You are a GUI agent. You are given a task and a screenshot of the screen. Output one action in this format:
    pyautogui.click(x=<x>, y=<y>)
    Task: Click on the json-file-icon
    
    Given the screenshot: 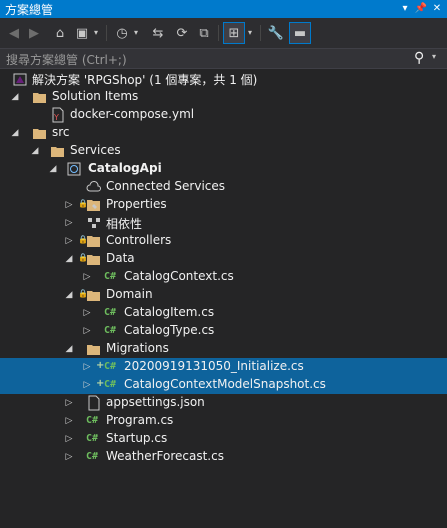 What is the action you would take?
    pyautogui.click(x=94, y=403)
    